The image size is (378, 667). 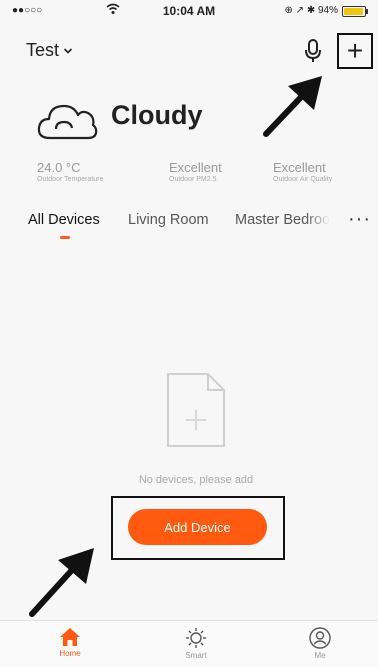 I want to click on add-device-button: Add Device, so click(x=197, y=527).